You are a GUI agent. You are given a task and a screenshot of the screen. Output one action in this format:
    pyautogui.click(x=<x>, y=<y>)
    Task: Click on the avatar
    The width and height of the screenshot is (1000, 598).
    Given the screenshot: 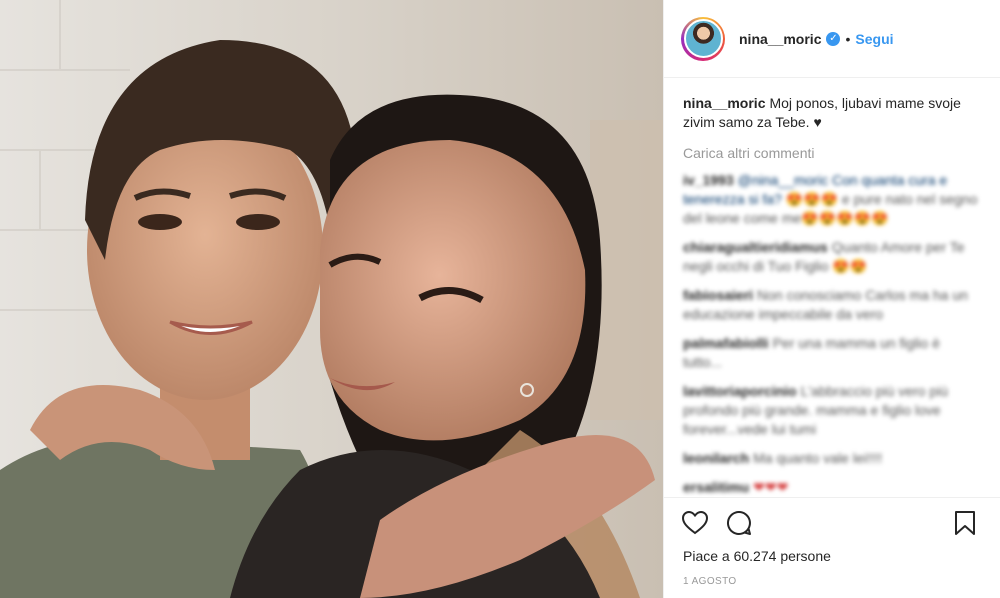 What is the action you would take?
    pyautogui.click(x=703, y=38)
    